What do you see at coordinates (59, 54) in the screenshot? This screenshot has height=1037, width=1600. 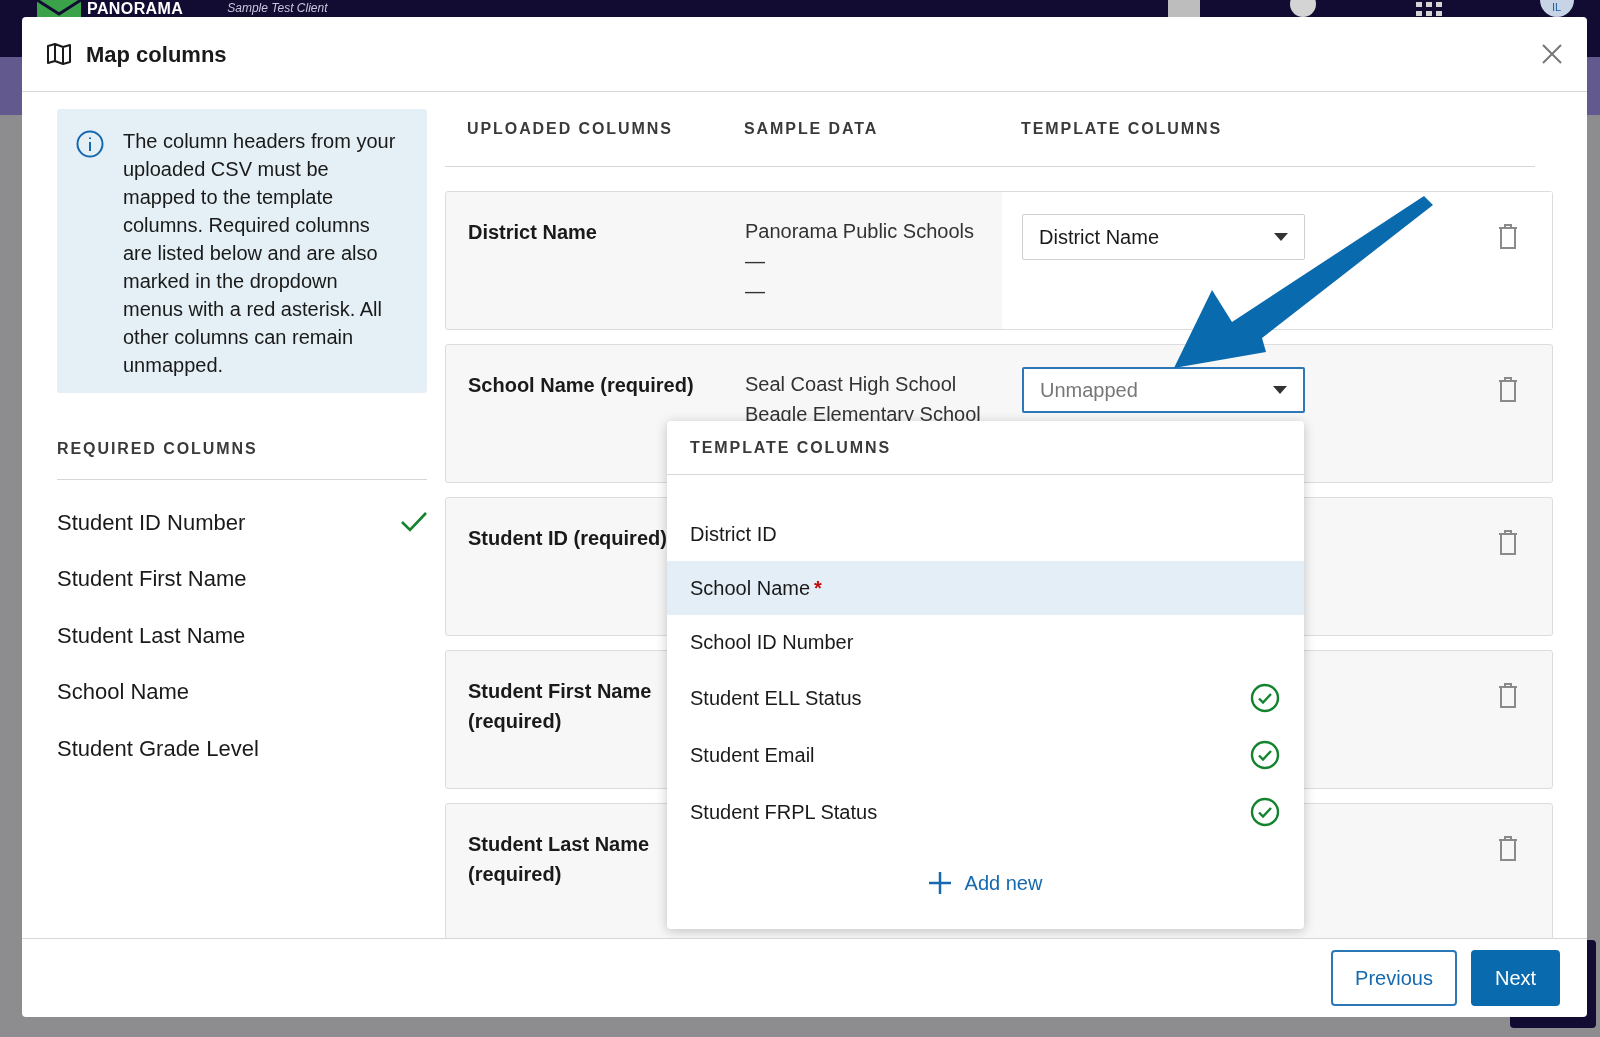 I see `map-icon` at bounding box center [59, 54].